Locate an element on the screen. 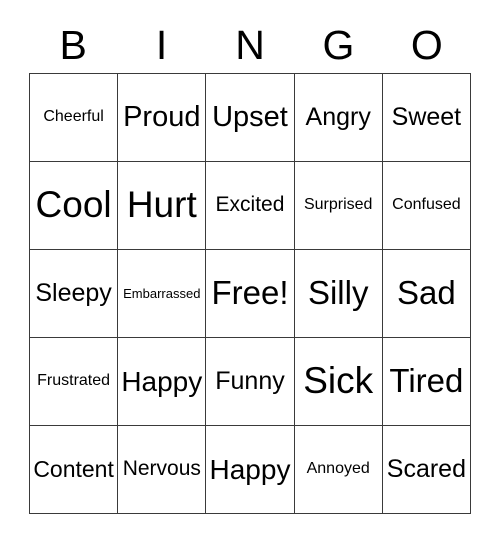 The width and height of the screenshot is (500, 544). bingo-cell-angry: Angry is located at coordinates (338, 118).